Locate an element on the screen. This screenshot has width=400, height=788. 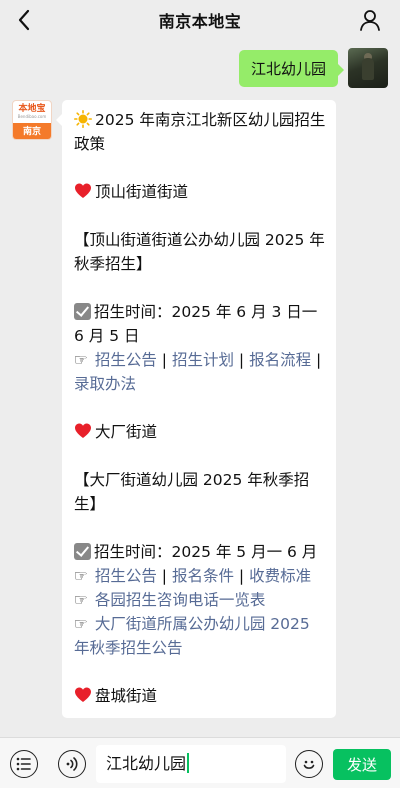
avatar-figure-body is located at coordinates (368, 69).